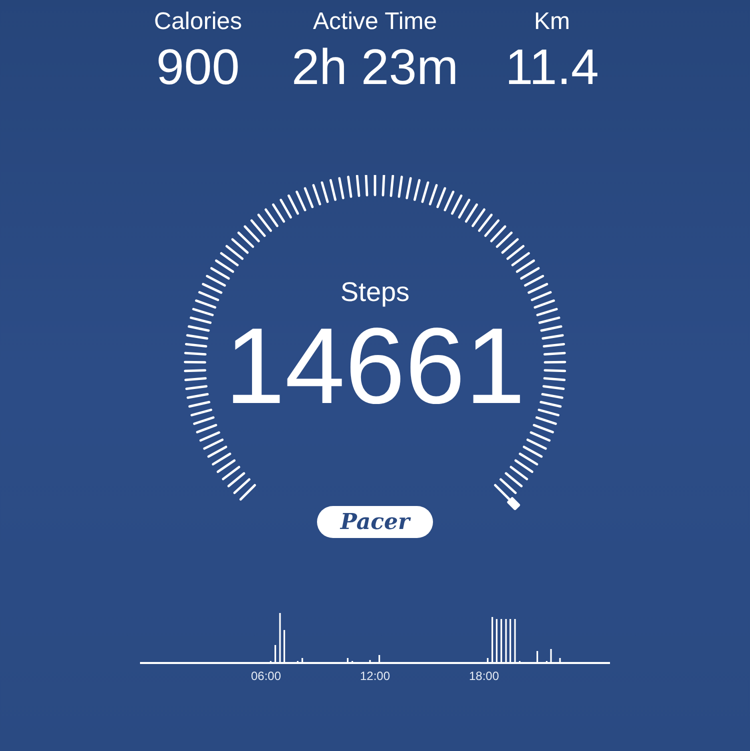  What do you see at coordinates (552, 22) in the screenshot?
I see `stat-label: Km` at bounding box center [552, 22].